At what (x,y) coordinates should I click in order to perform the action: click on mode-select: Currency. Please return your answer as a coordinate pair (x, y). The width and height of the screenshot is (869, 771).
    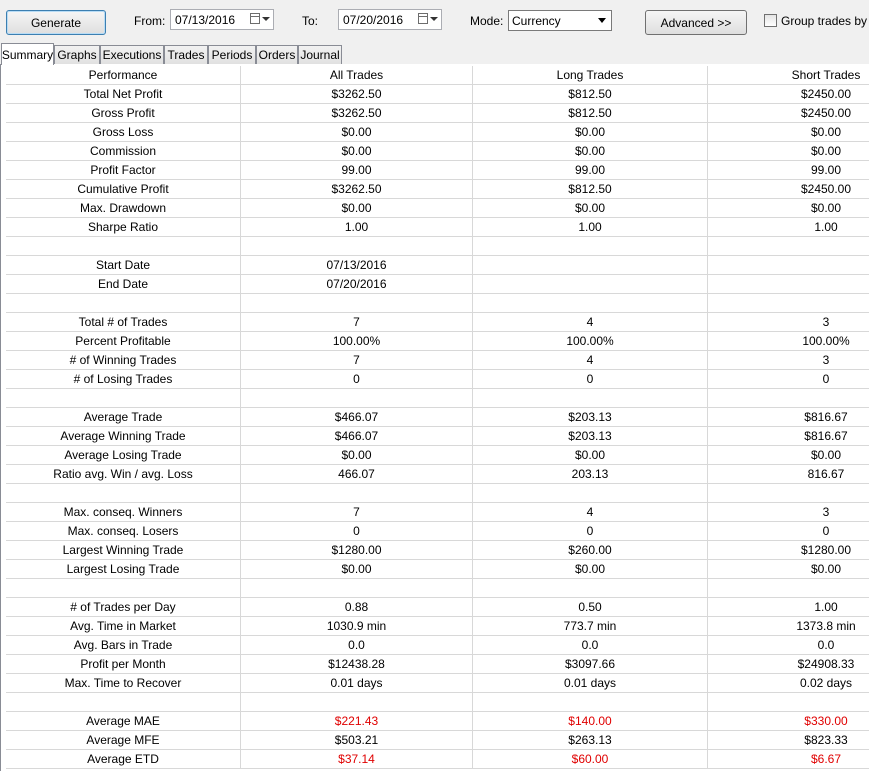
    Looking at the image, I should click on (560, 20).